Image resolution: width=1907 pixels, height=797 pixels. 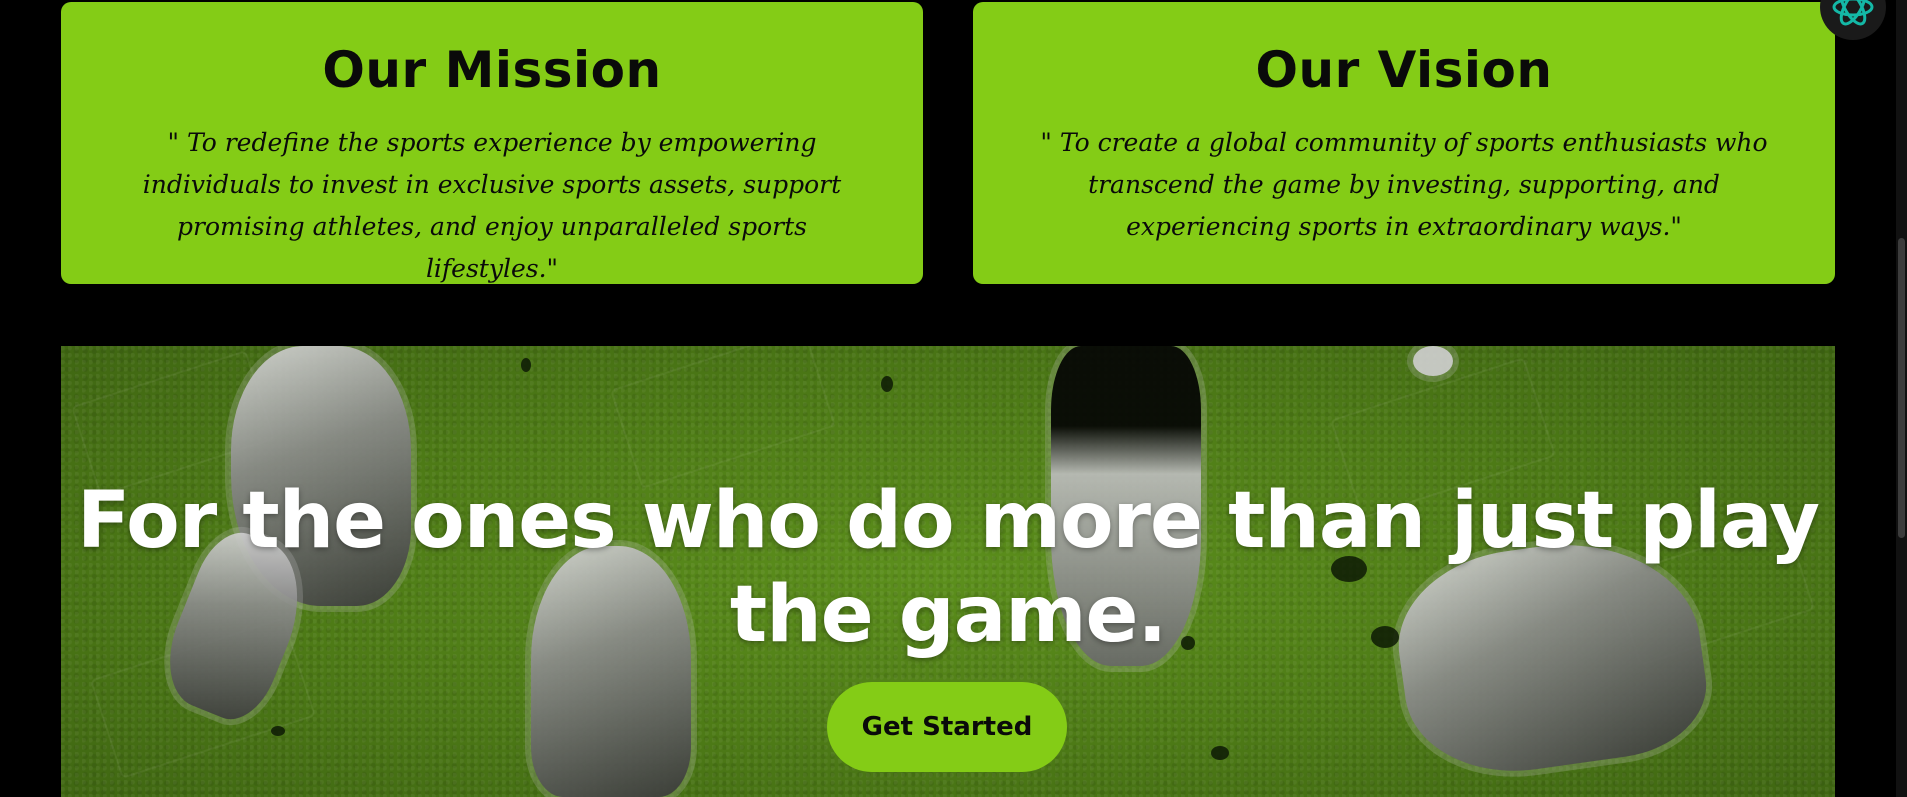 I want to click on scrollbar-thumb, so click(x=1901, y=388).